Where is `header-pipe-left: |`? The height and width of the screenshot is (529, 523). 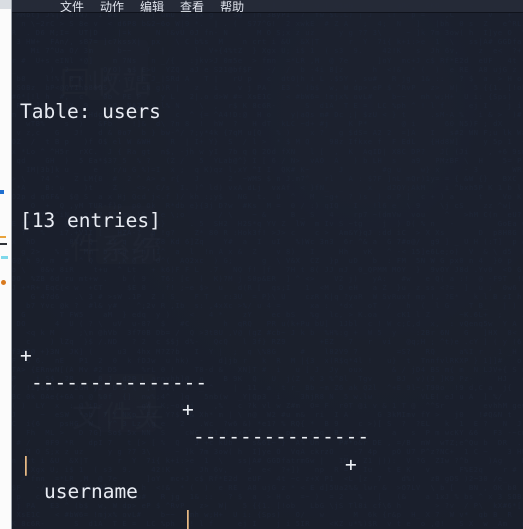 header-pipe-left: | is located at coordinates (26, 464).